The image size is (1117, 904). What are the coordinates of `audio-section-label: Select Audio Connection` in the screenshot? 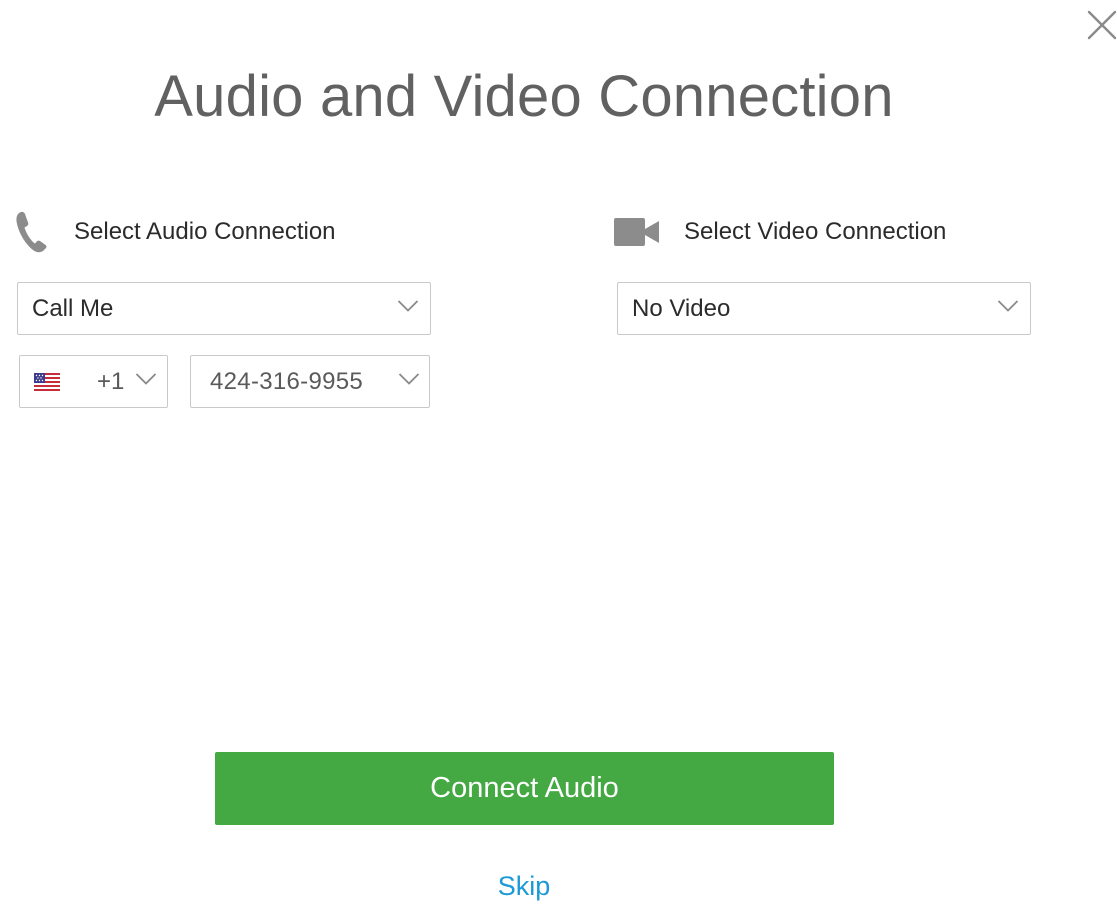 It's located at (205, 231).